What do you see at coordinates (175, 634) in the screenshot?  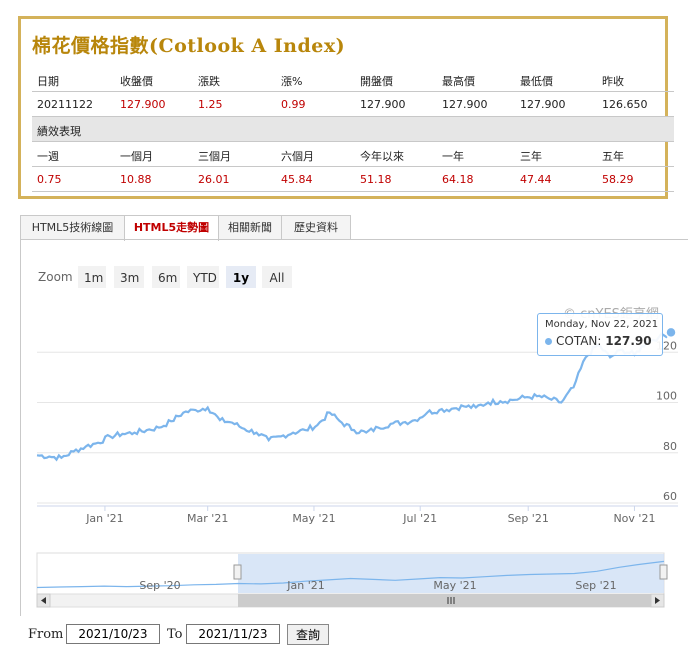 I see `to-label: To` at bounding box center [175, 634].